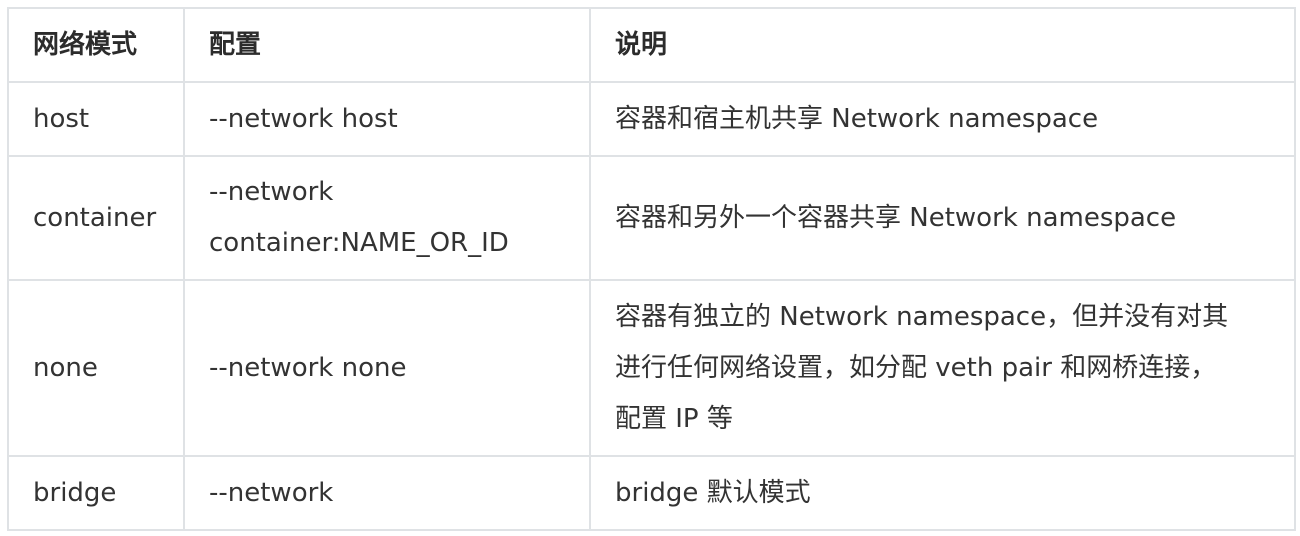 The width and height of the screenshot is (1300, 536). I want to click on cell-description: 容器和宿主机共享 Network namespace, so click(942, 119).